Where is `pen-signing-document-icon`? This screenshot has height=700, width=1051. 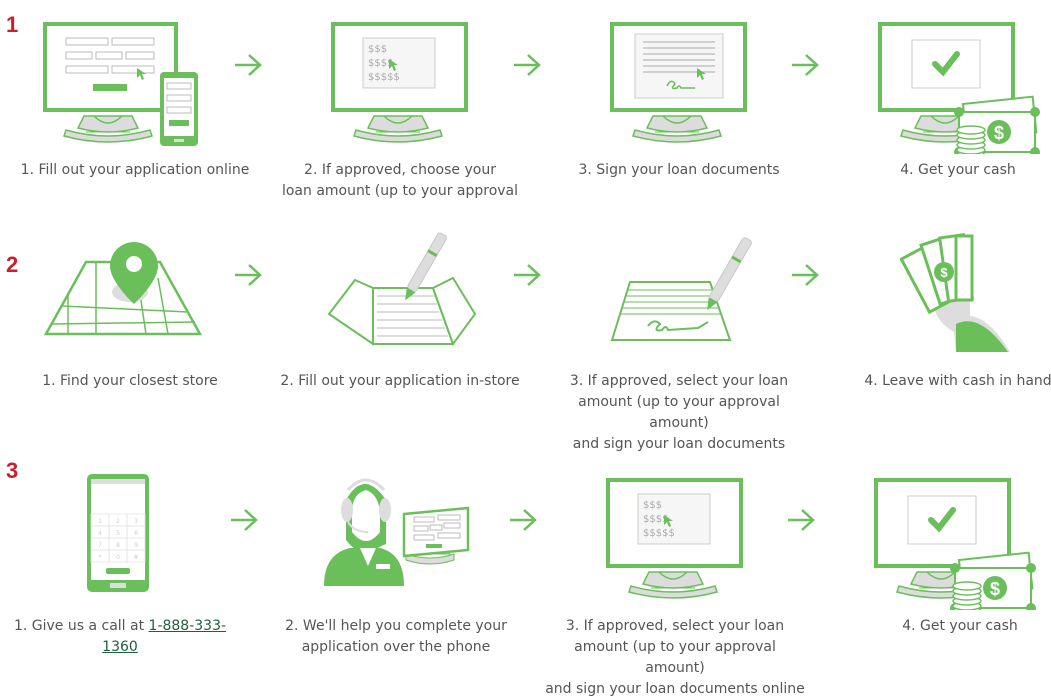
pen-signing-document-icon is located at coordinates (681, 289).